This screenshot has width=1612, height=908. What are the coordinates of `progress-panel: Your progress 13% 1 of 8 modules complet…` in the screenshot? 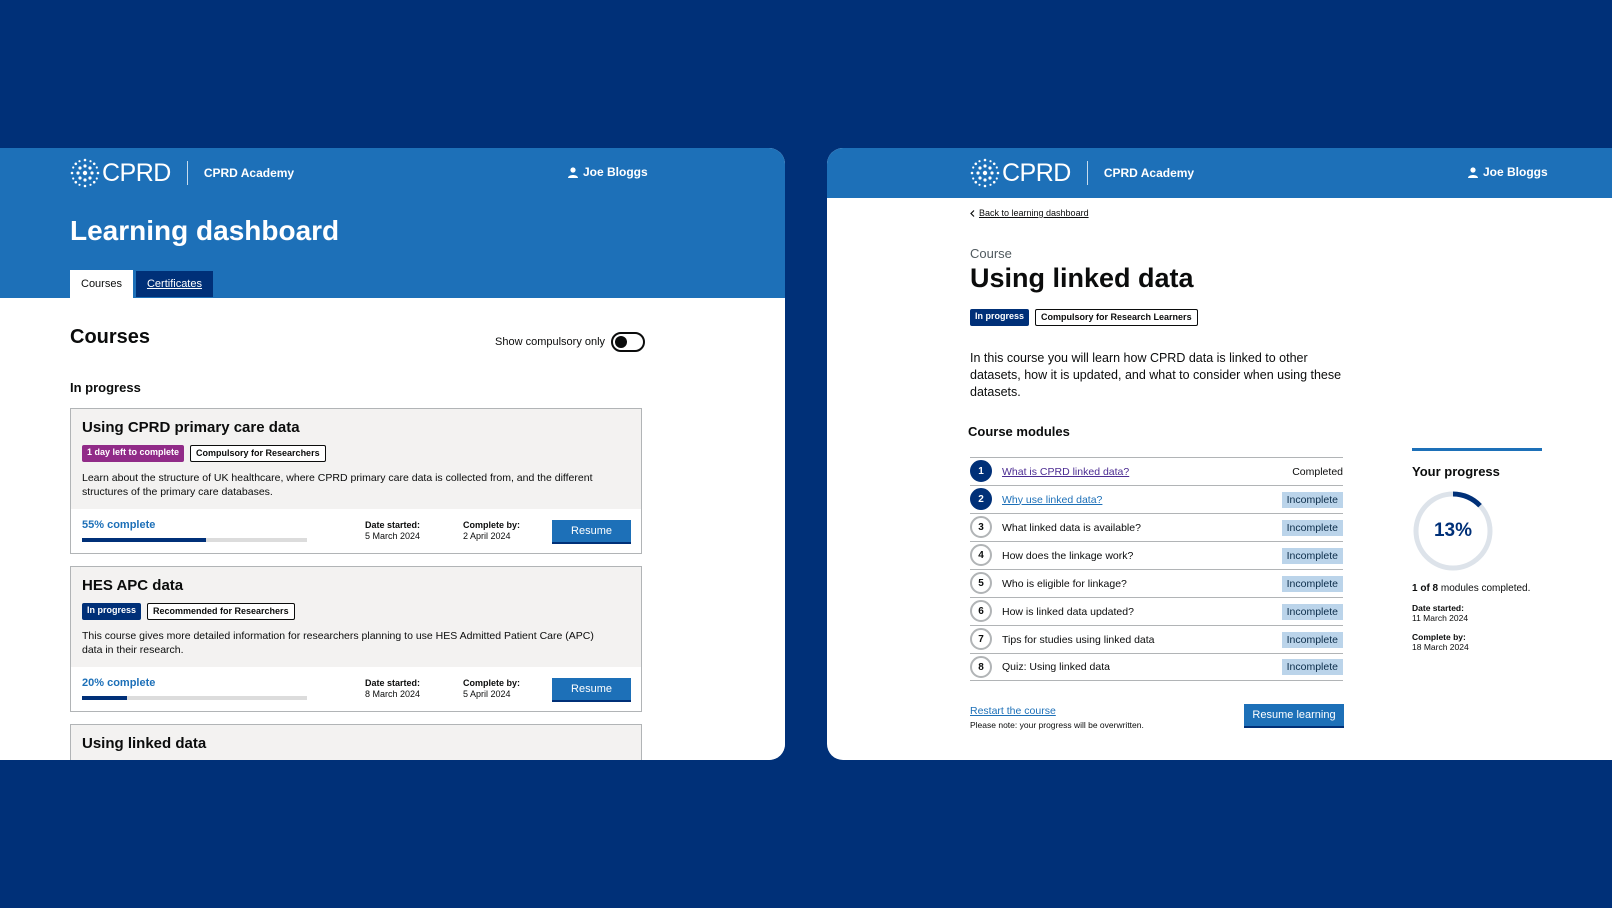 It's located at (1477, 550).